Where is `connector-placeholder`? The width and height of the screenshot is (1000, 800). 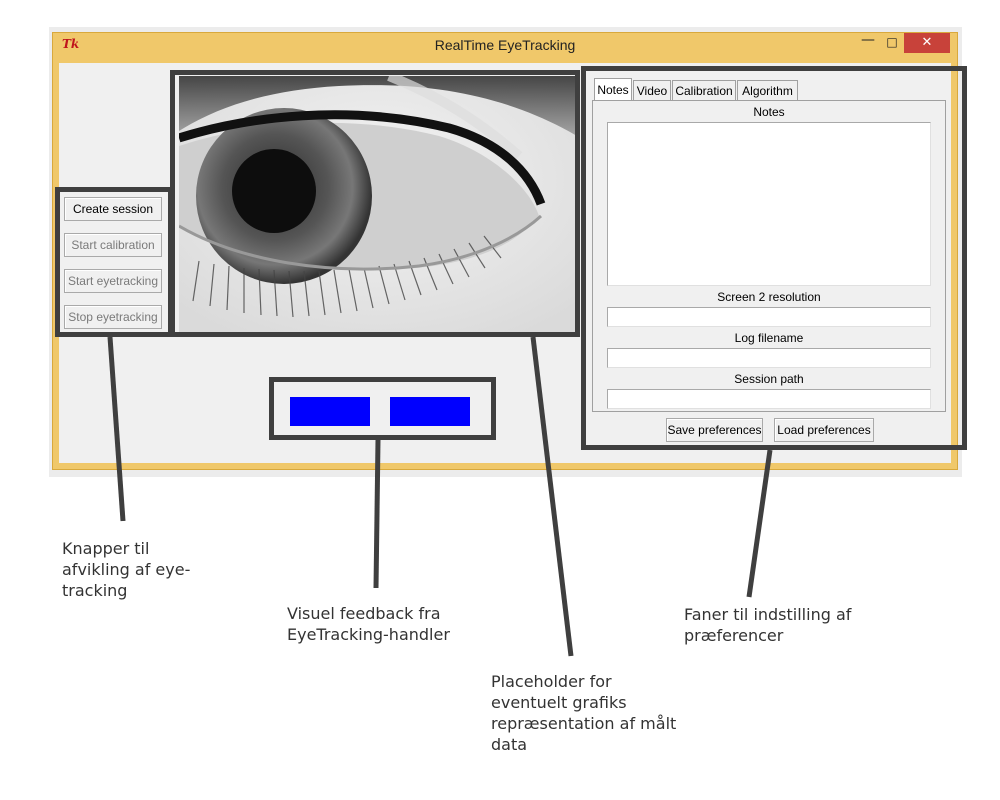 connector-placeholder is located at coordinates (552, 496).